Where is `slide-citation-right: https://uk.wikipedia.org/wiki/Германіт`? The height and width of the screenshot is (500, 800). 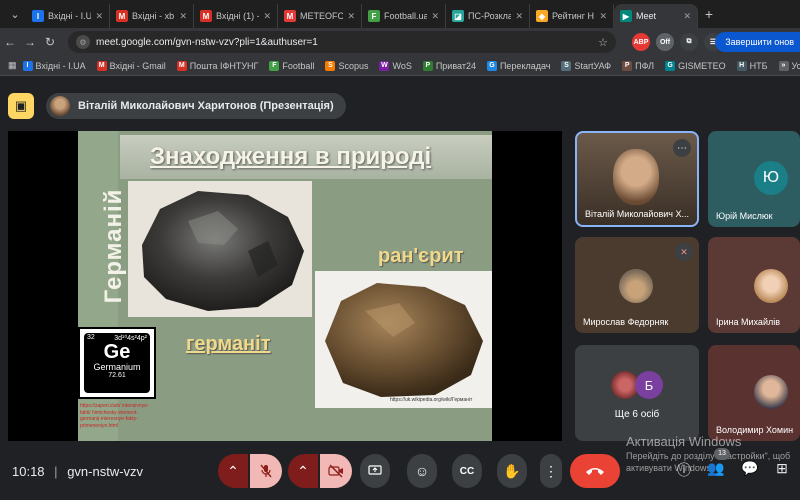 slide-citation-right: https://uk.wikipedia.org/wiki/Германіт is located at coordinates (431, 400).